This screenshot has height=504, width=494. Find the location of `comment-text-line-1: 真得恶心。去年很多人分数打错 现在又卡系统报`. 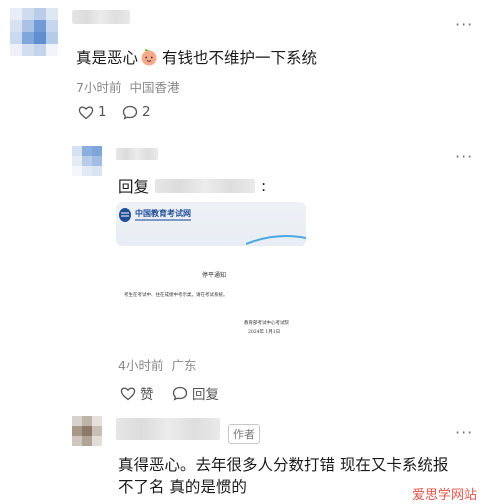

comment-text-line-1: 真得恶心。去年很多人分数打错 现在又卡系统报 is located at coordinates (283, 465).